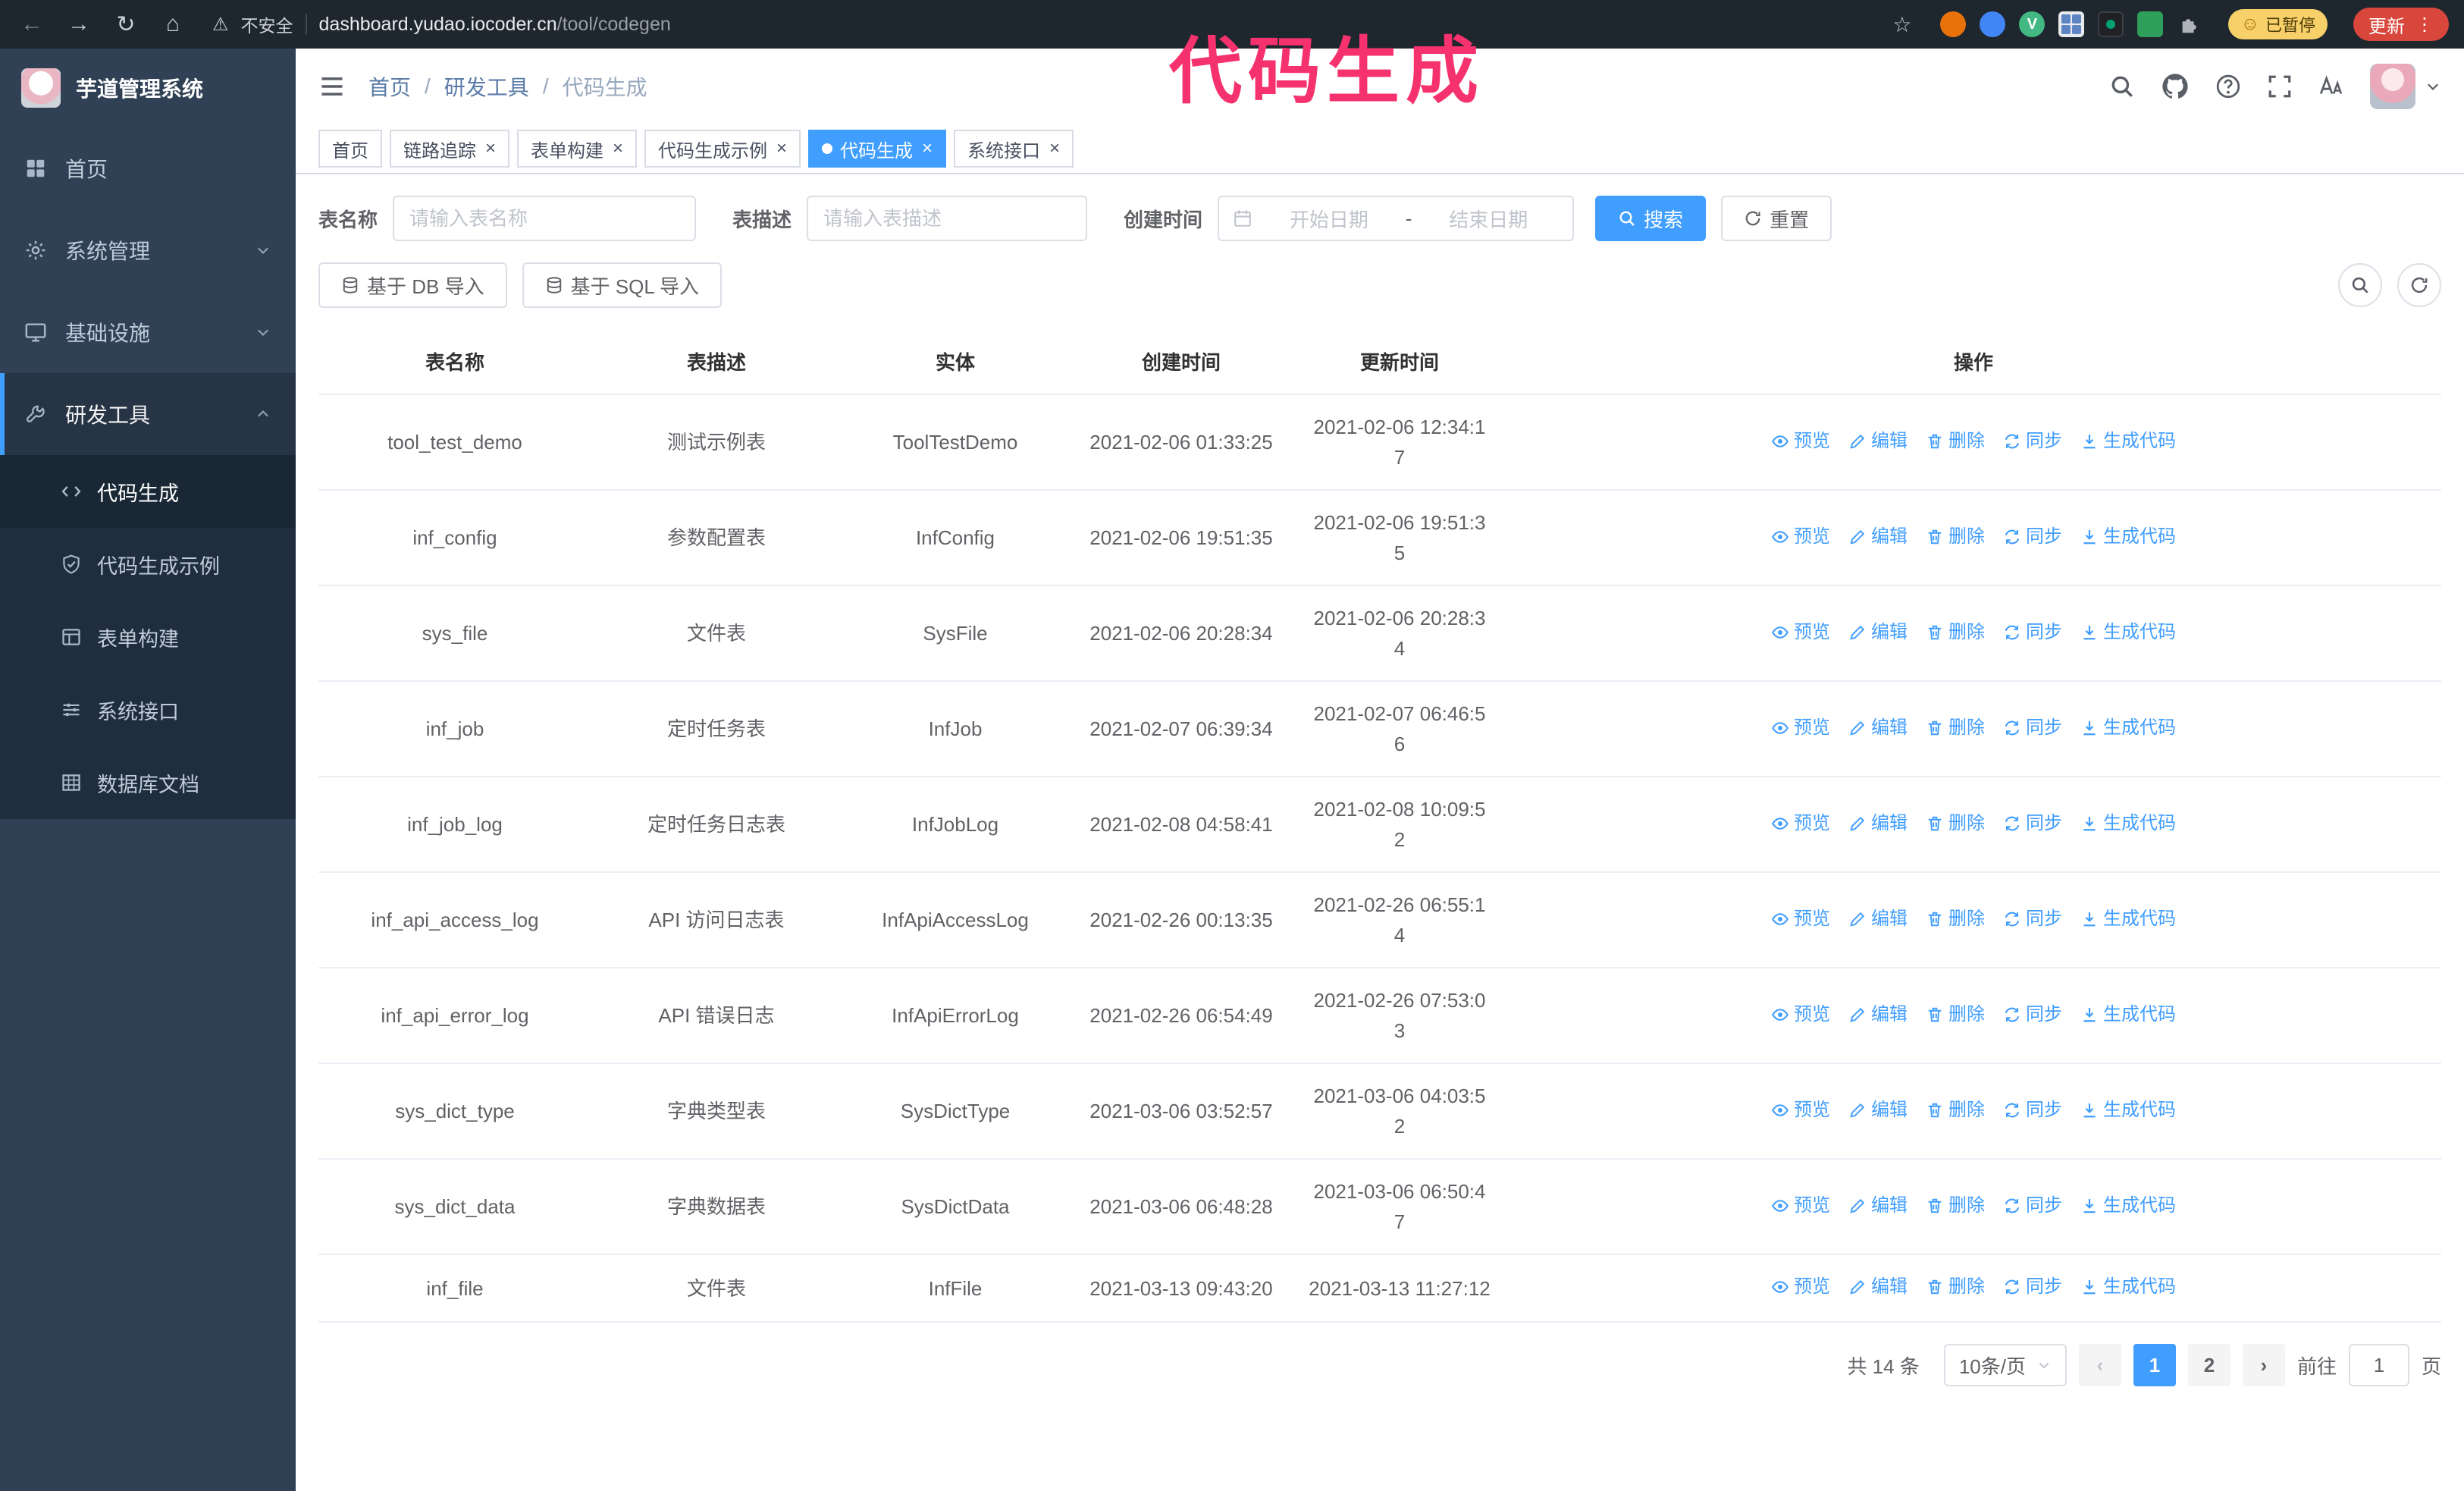 The image size is (2464, 1491). Describe the element at coordinates (2072, 24) in the screenshot. I see `extension-icon-people` at that location.